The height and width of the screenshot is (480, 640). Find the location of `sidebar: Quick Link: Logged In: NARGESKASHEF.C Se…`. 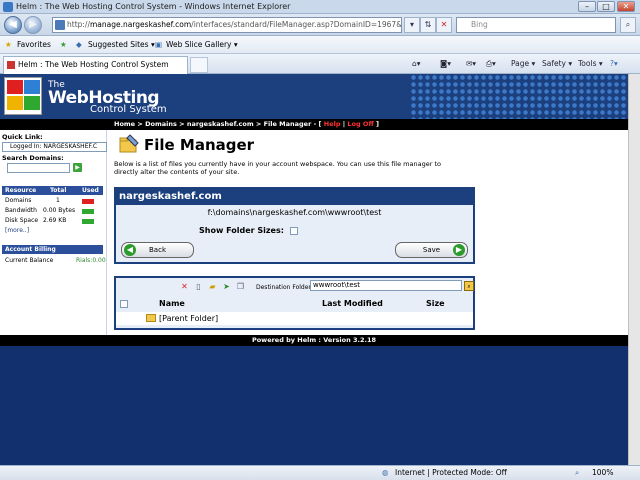

sidebar: Quick Link: Logged In: NARGESKASHEF.C Se… is located at coordinates (53, 232).